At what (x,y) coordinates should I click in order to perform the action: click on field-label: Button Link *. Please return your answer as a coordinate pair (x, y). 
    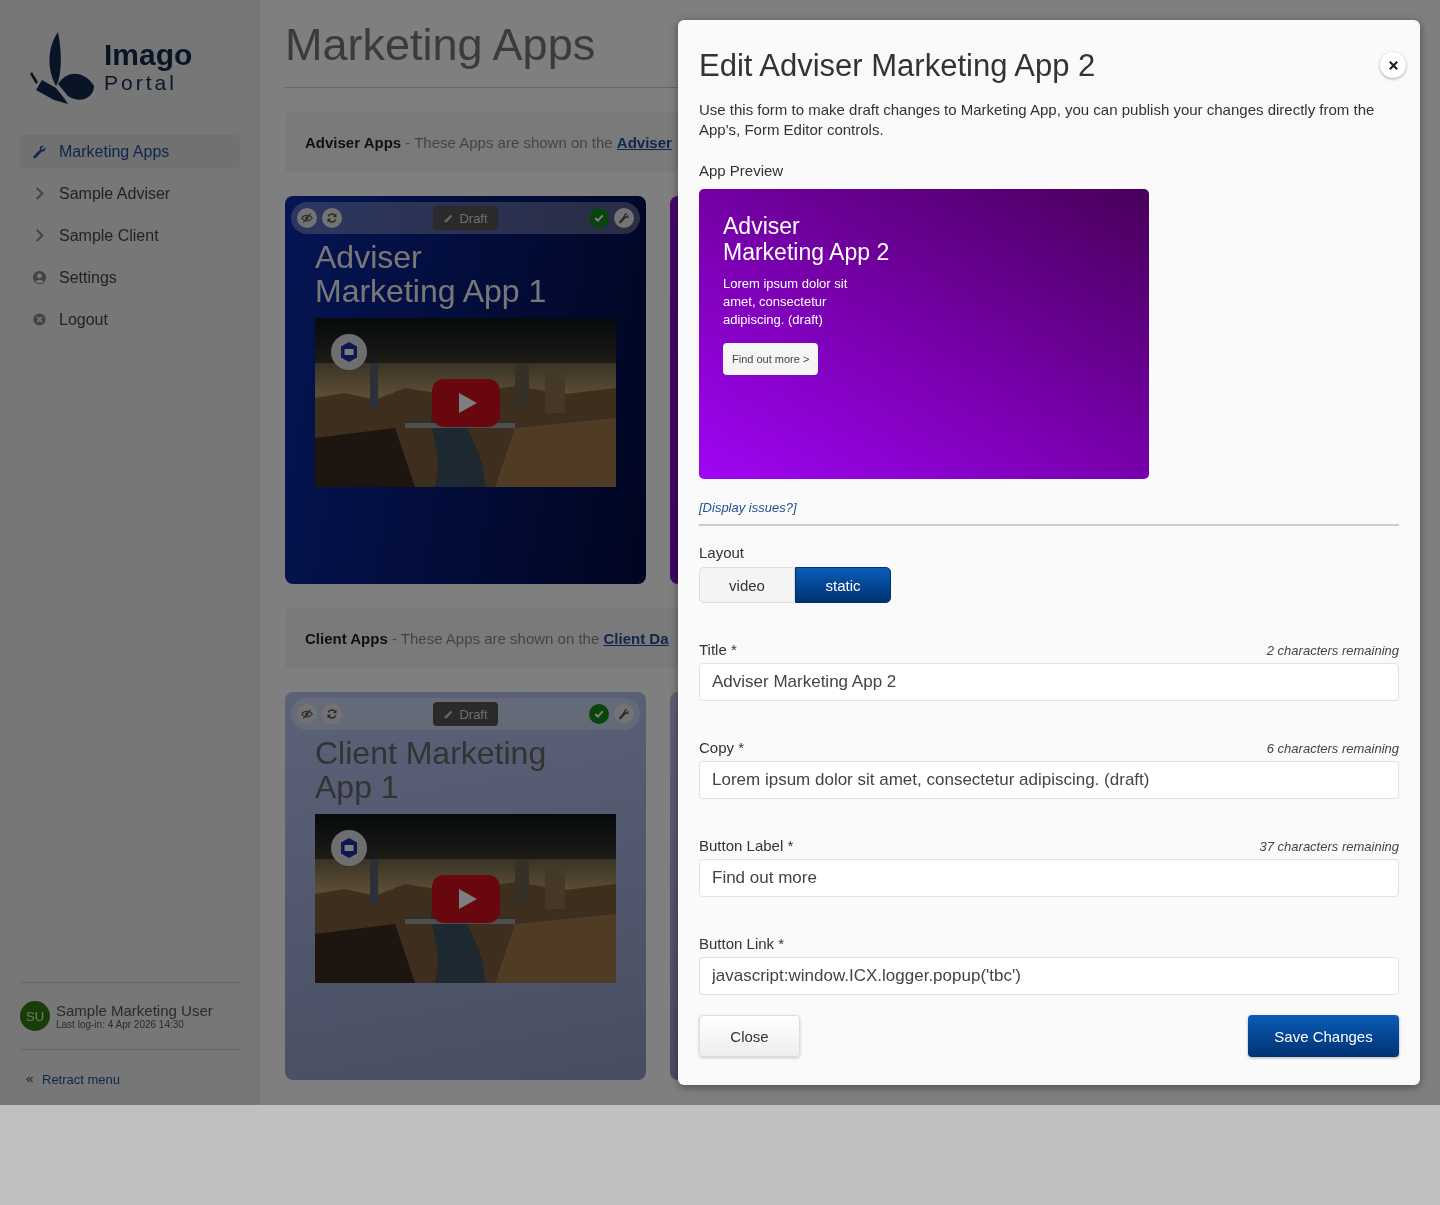
    Looking at the image, I should click on (742, 943).